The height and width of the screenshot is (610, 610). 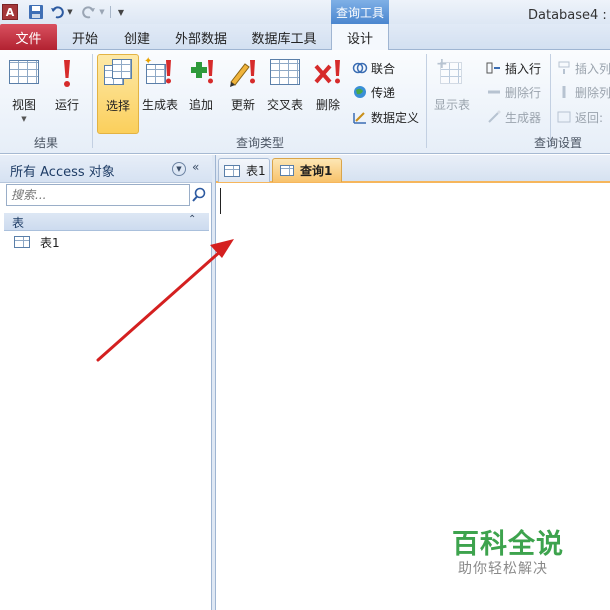 I want to click on save-button, so click(x=36, y=12).